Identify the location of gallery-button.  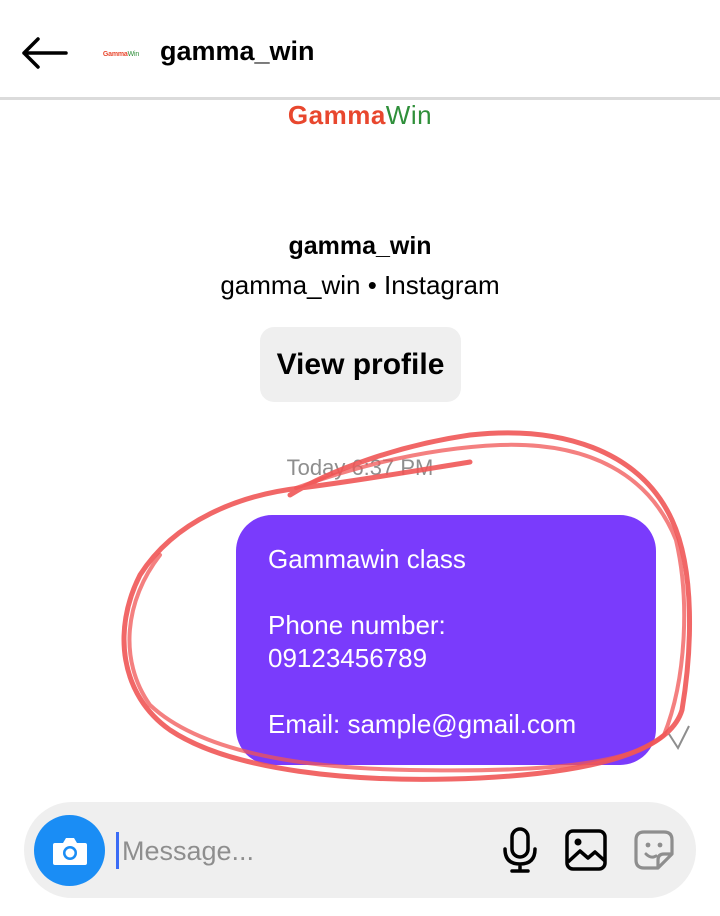
(586, 850).